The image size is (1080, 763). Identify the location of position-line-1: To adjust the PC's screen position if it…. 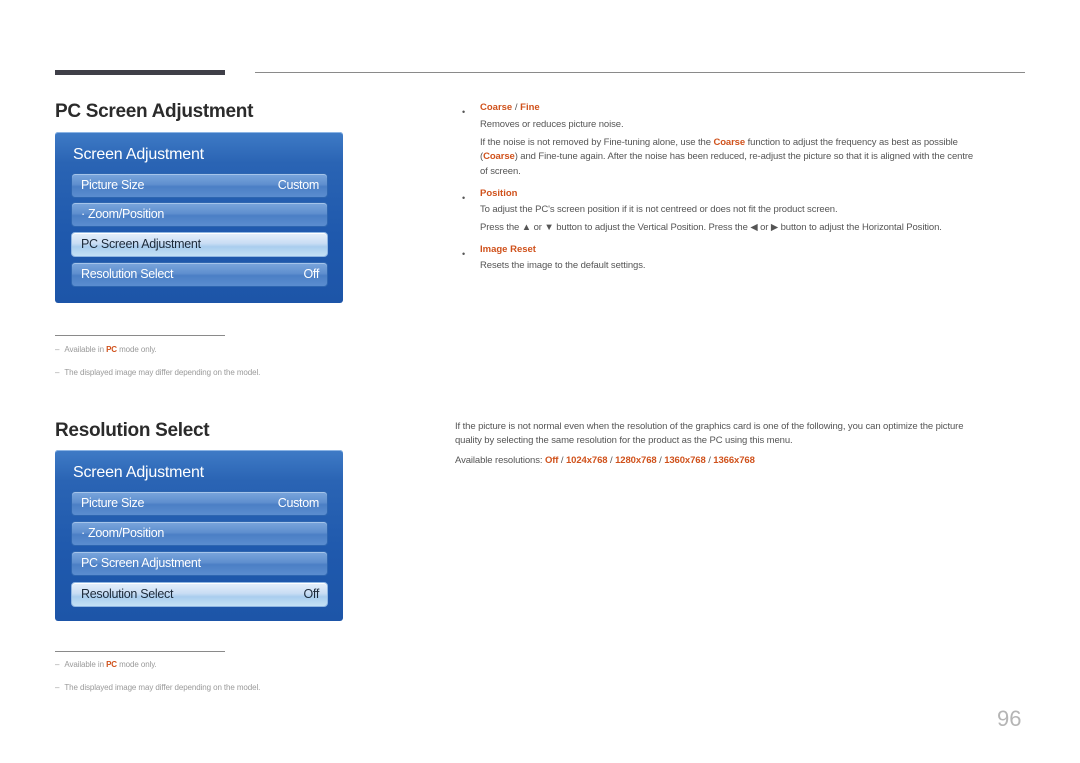
(659, 209).